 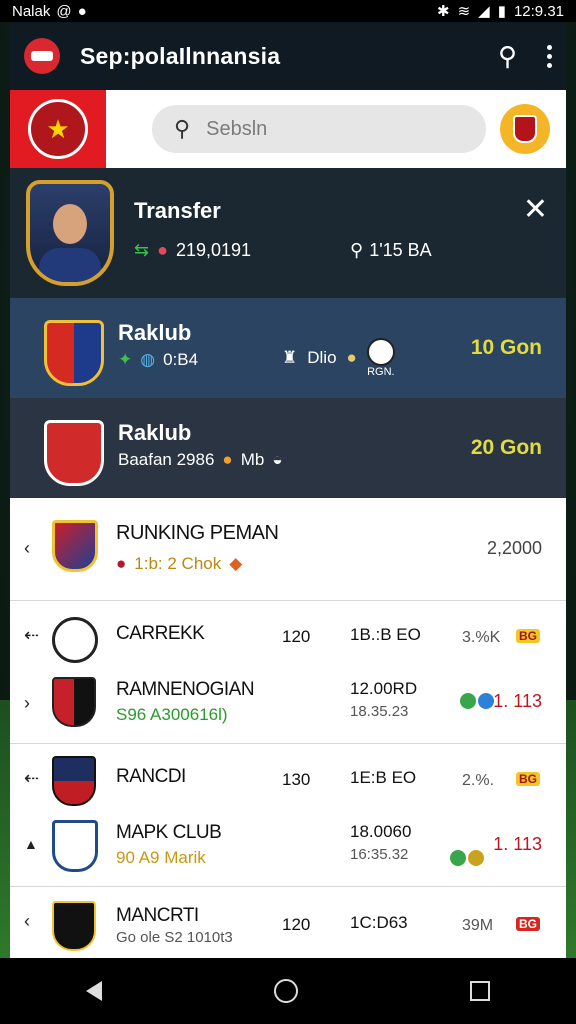 I want to click on shirt-icon: ♜, so click(x=290, y=357).